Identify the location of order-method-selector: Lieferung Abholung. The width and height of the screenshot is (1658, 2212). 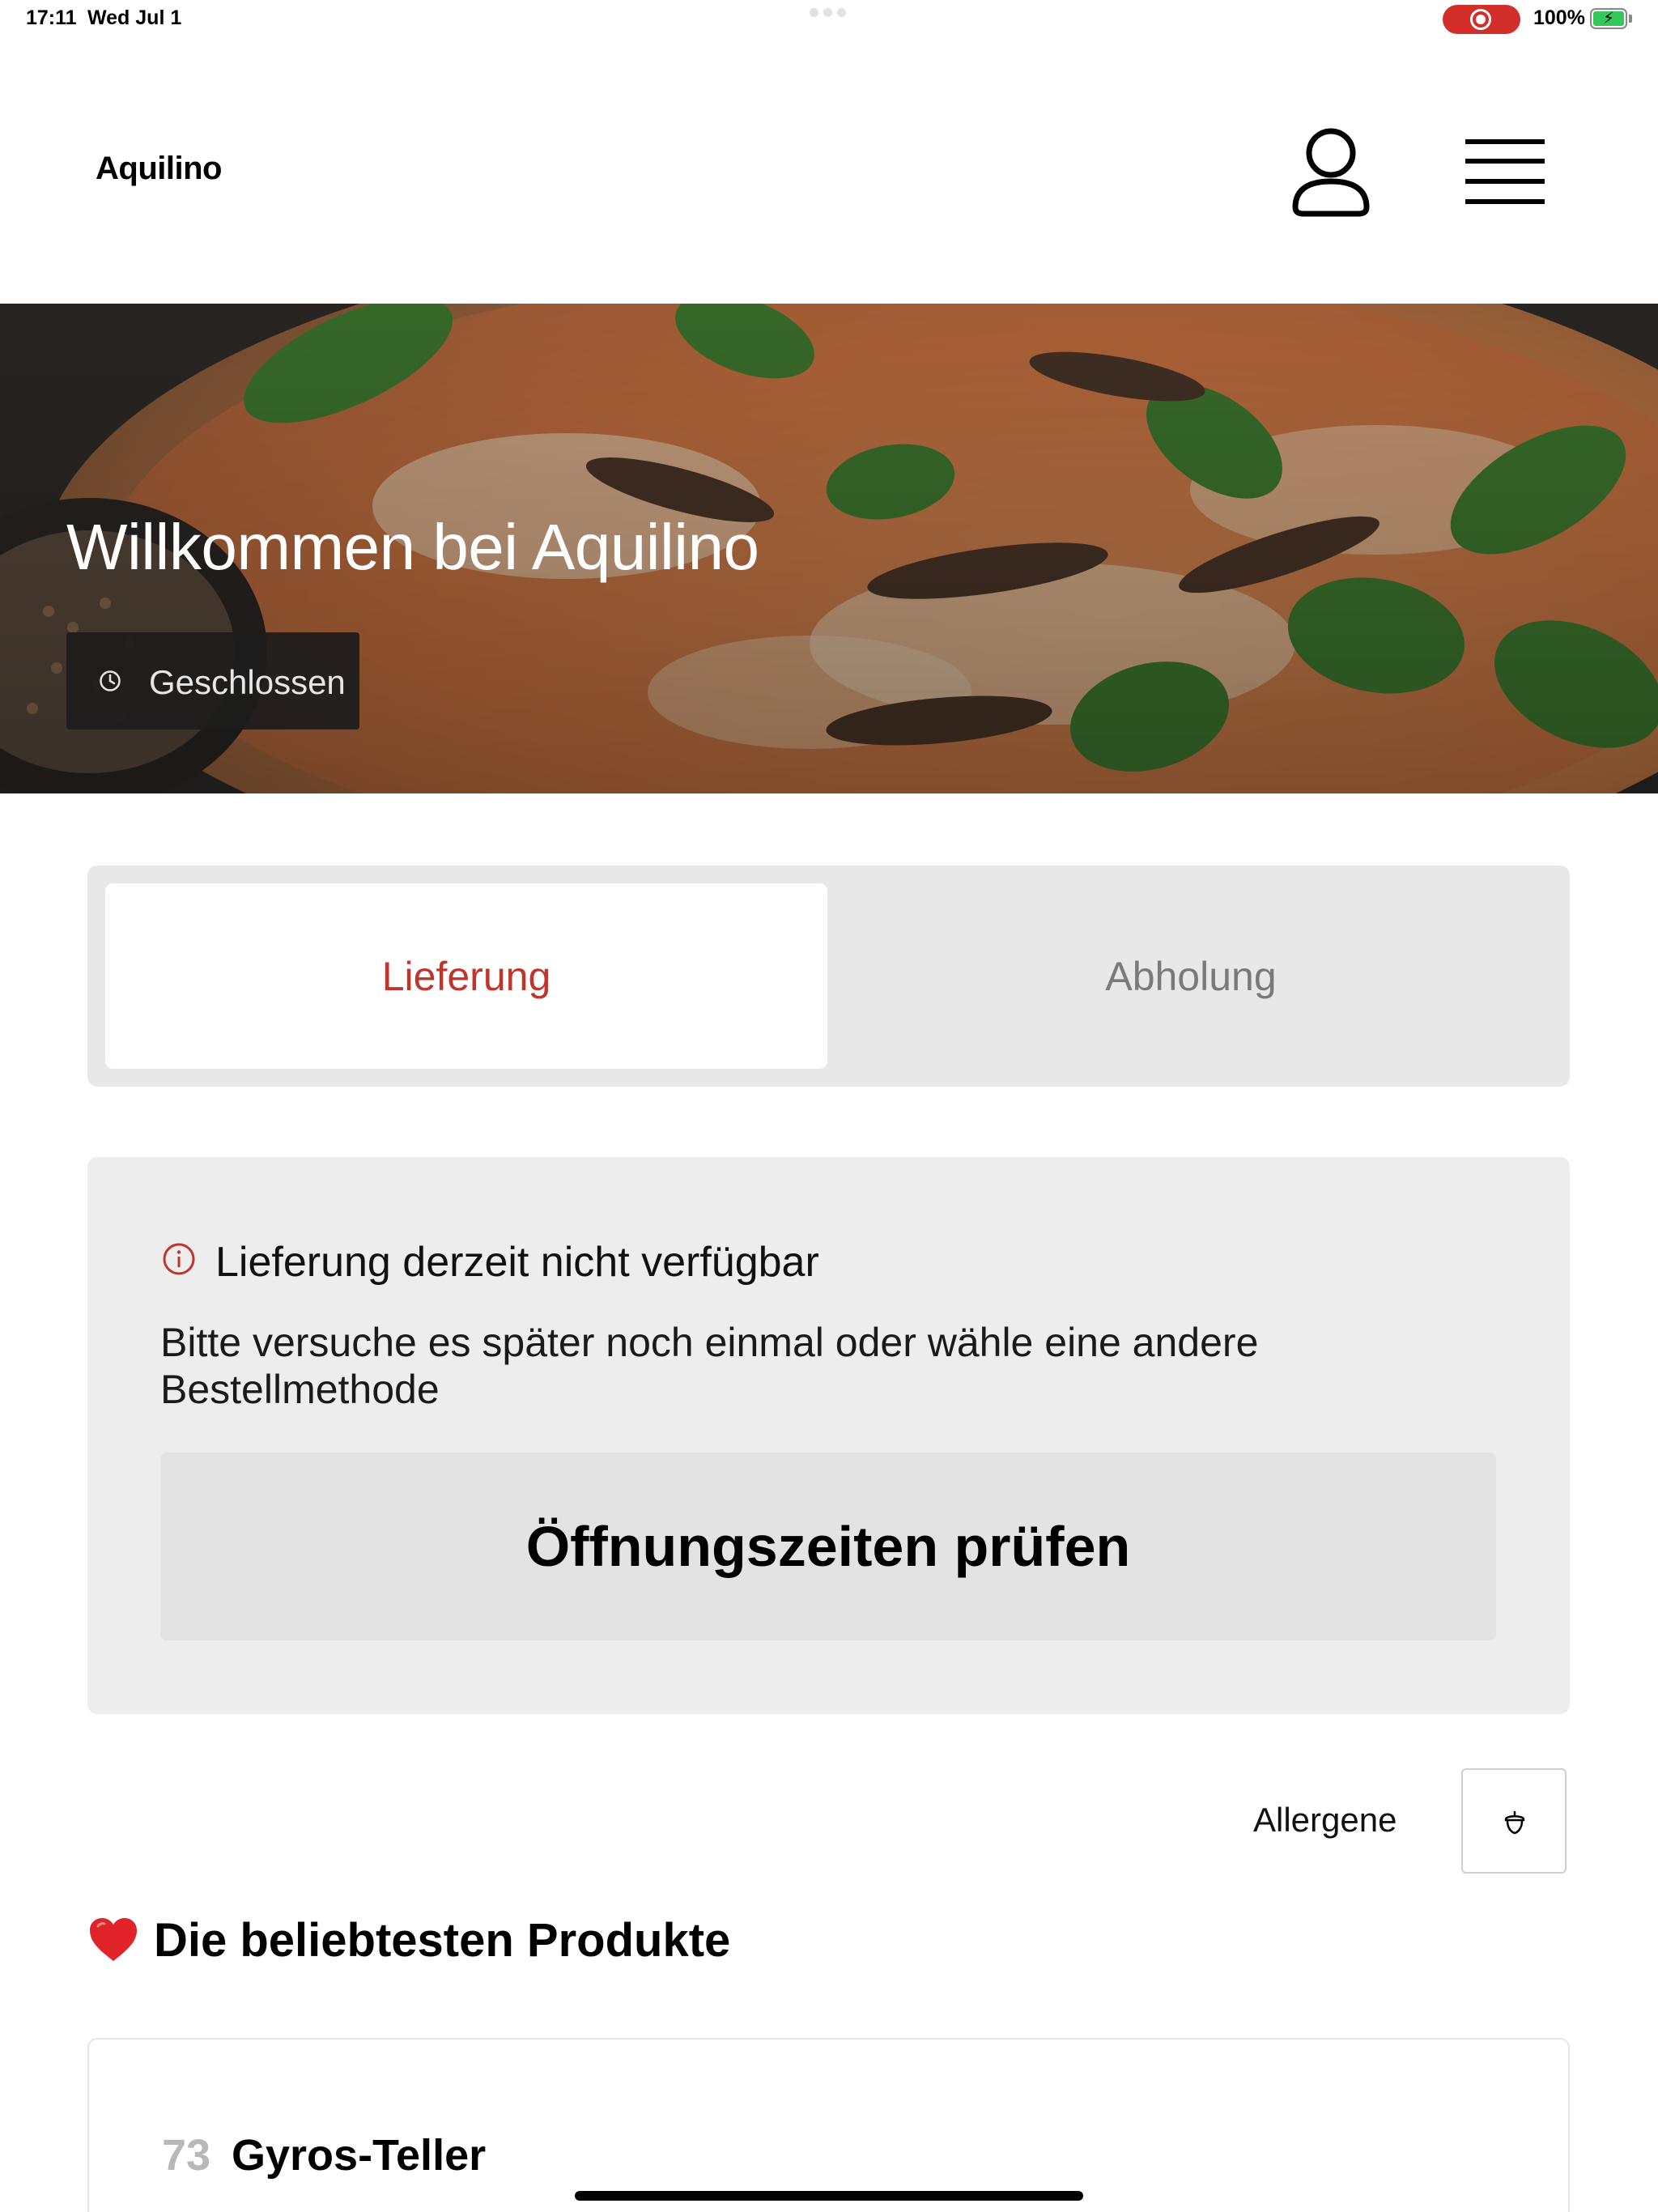
(828, 977).